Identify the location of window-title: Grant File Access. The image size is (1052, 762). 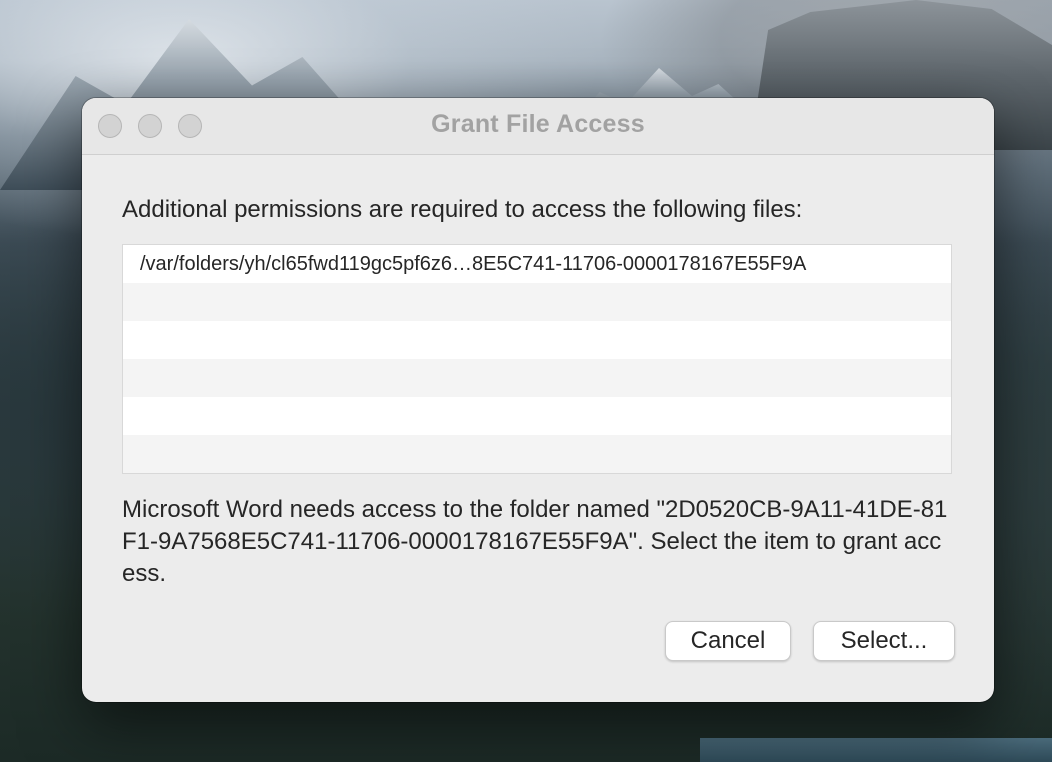
(538, 124).